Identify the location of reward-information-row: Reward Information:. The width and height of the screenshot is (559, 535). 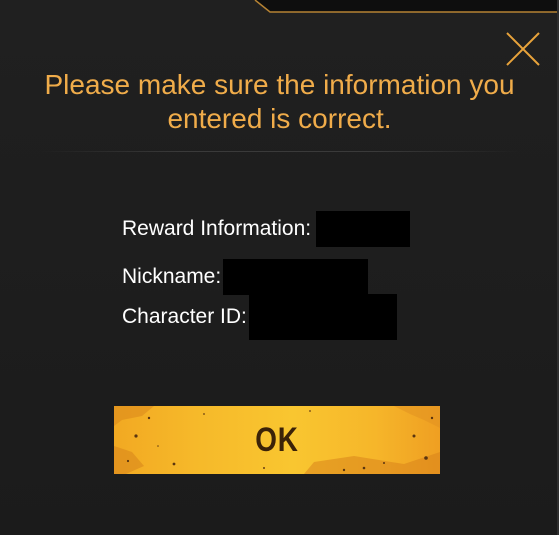
(266, 229).